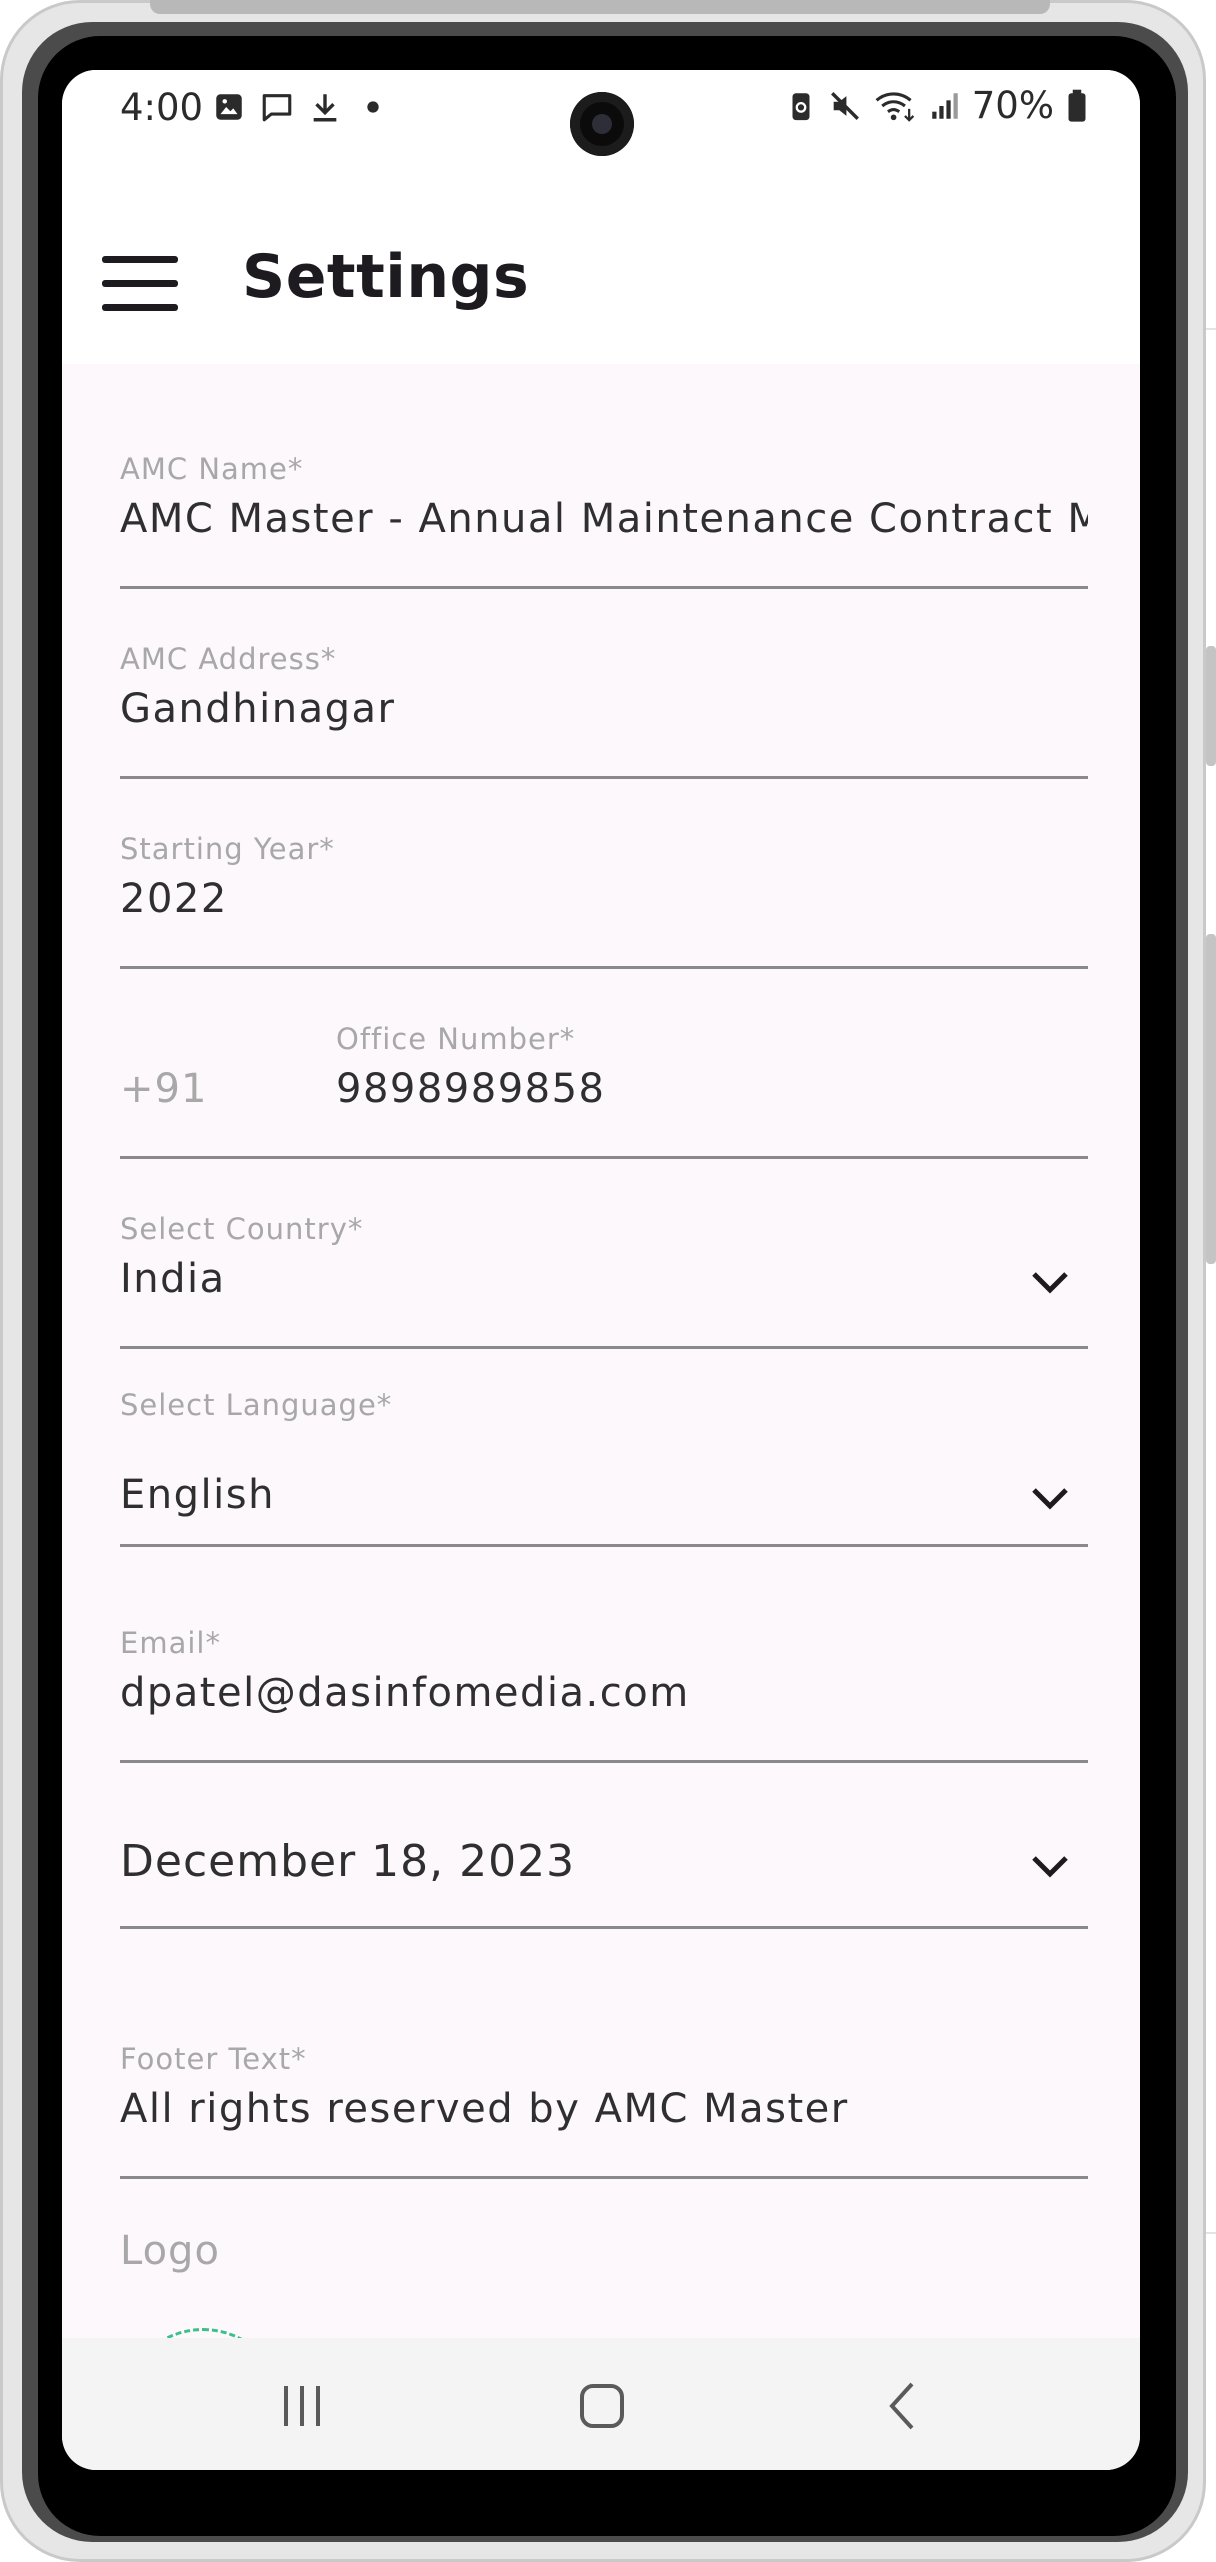  Describe the element at coordinates (256, 1405) in the screenshot. I see `language-label: Select Language*` at that location.